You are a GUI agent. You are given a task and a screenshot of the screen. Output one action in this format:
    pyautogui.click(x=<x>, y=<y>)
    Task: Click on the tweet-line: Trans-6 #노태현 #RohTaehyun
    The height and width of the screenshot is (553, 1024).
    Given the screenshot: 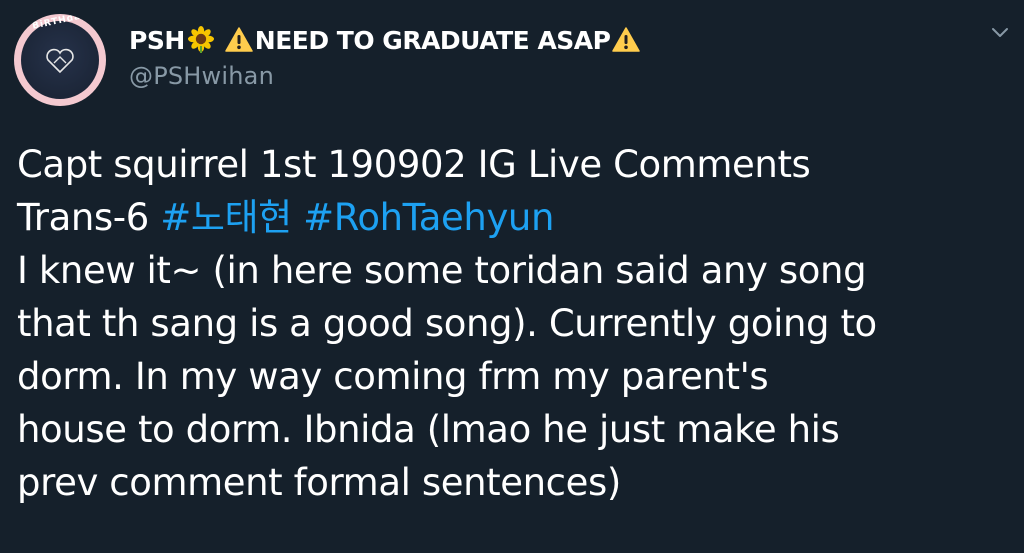 What is the action you would take?
    pyautogui.click(x=517, y=217)
    